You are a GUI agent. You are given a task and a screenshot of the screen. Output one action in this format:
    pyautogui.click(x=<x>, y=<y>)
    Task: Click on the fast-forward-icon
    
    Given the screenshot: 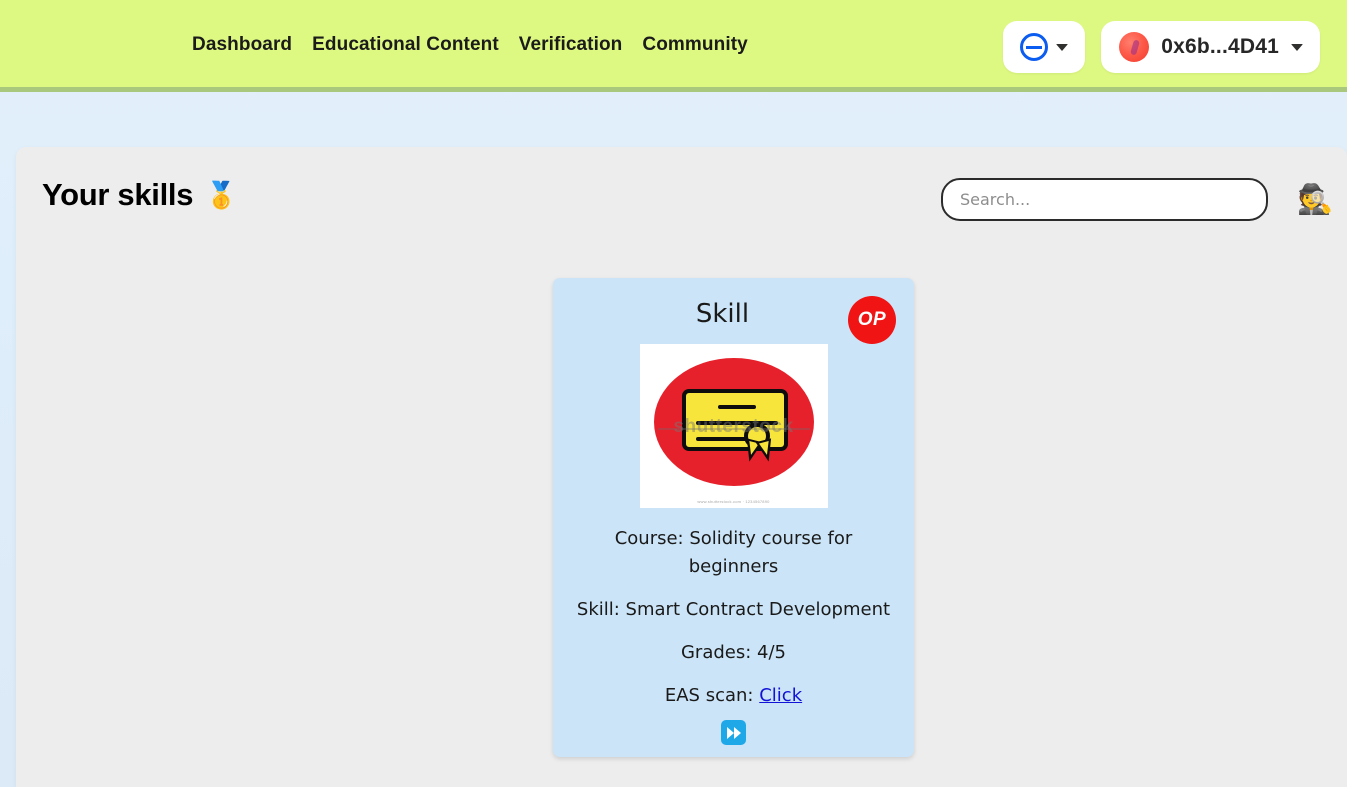 What is the action you would take?
    pyautogui.click(x=733, y=733)
    